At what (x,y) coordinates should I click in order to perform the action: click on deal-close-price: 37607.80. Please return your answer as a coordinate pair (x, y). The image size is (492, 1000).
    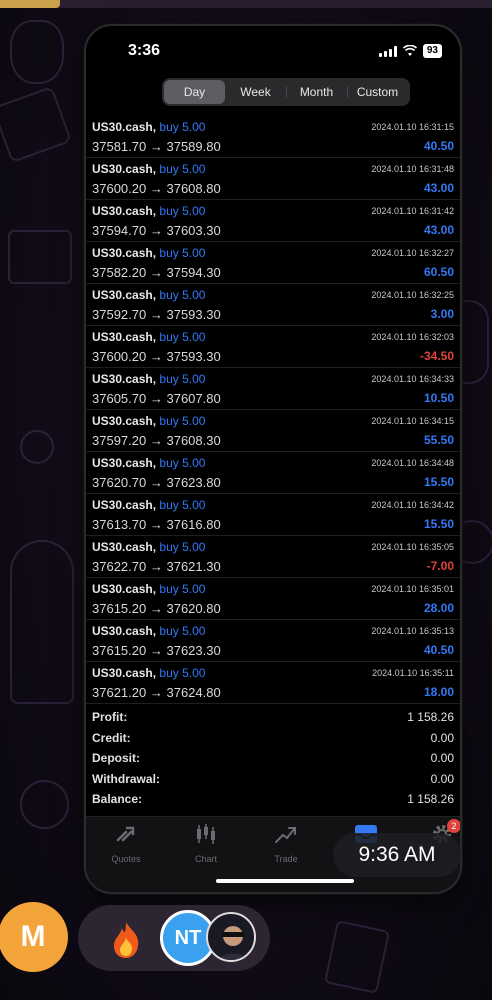
    Looking at the image, I should click on (193, 398).